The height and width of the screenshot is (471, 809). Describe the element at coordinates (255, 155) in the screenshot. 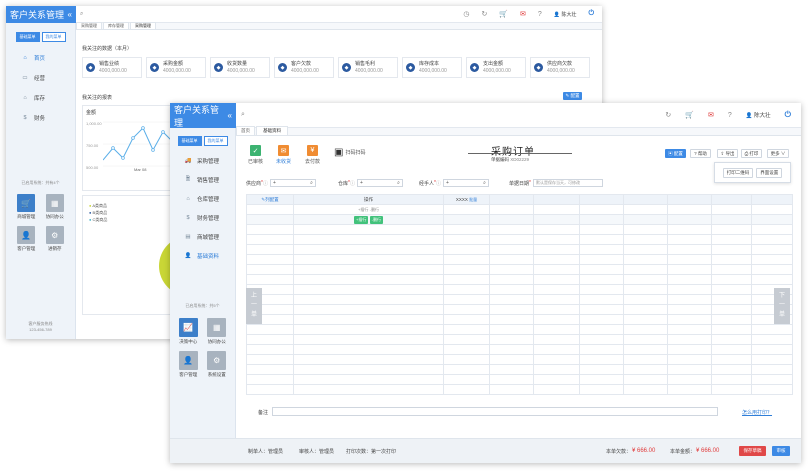

I see `tool-audited: ✓ 已审核` at that location.